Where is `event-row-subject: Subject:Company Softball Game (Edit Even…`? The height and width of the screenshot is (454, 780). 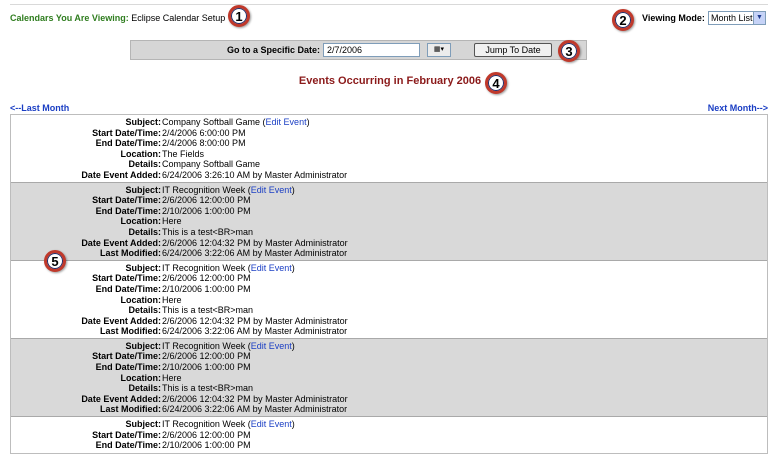
event-row-subject: Subject:Company Softball Game (Edit Even… is located at coordinates (389, 122).